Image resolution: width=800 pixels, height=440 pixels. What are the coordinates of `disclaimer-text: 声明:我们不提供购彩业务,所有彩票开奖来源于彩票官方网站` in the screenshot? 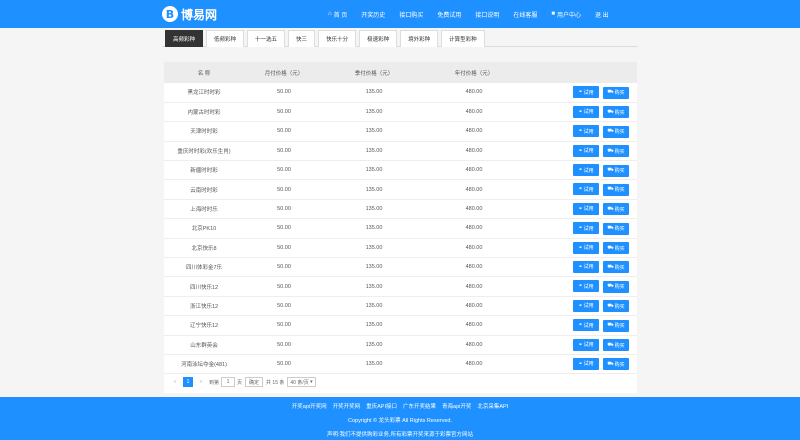 It's located at (400, 435).